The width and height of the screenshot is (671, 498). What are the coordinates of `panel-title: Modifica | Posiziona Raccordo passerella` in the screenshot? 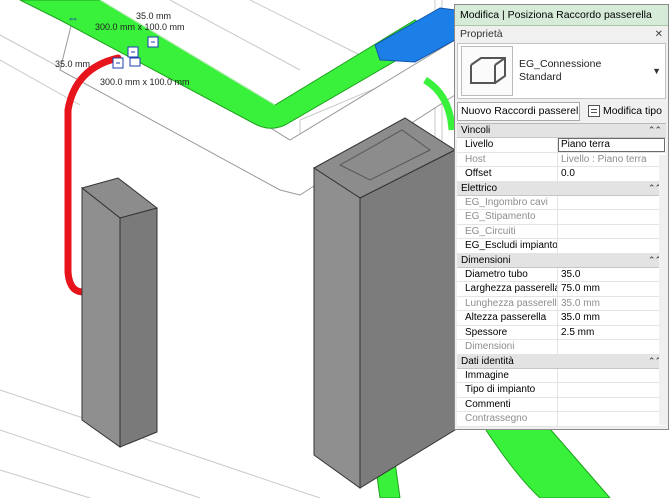 It's located at (561, 15).